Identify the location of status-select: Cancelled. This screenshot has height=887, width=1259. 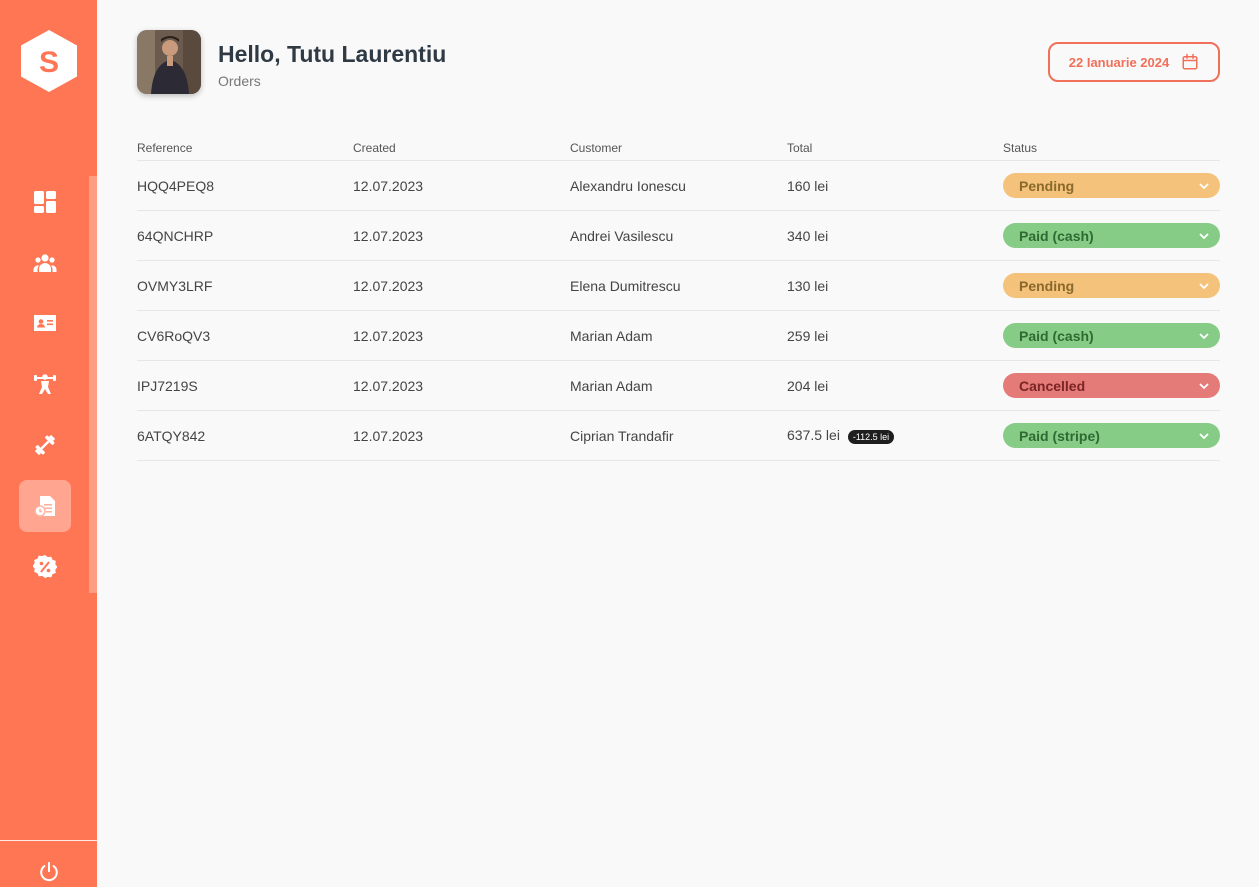
(1111, 385).